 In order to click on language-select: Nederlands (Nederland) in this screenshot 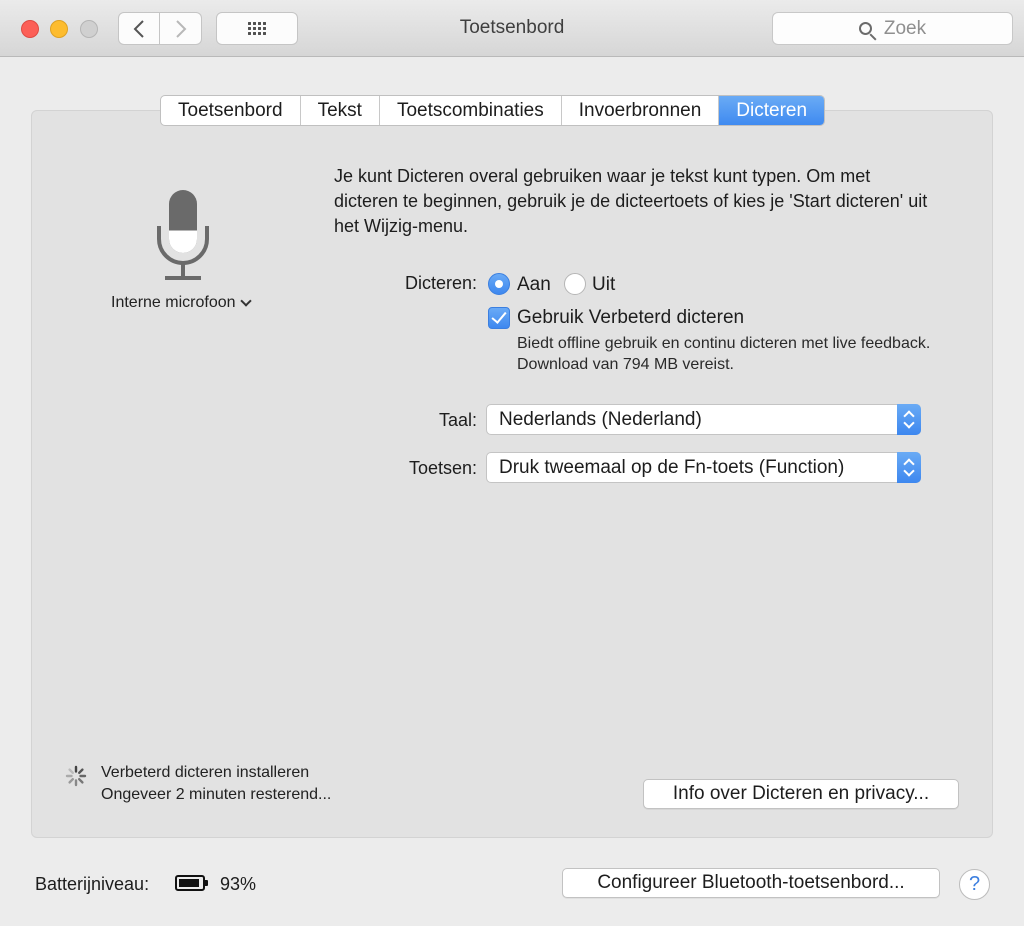, I will do `click(703, 419)`.